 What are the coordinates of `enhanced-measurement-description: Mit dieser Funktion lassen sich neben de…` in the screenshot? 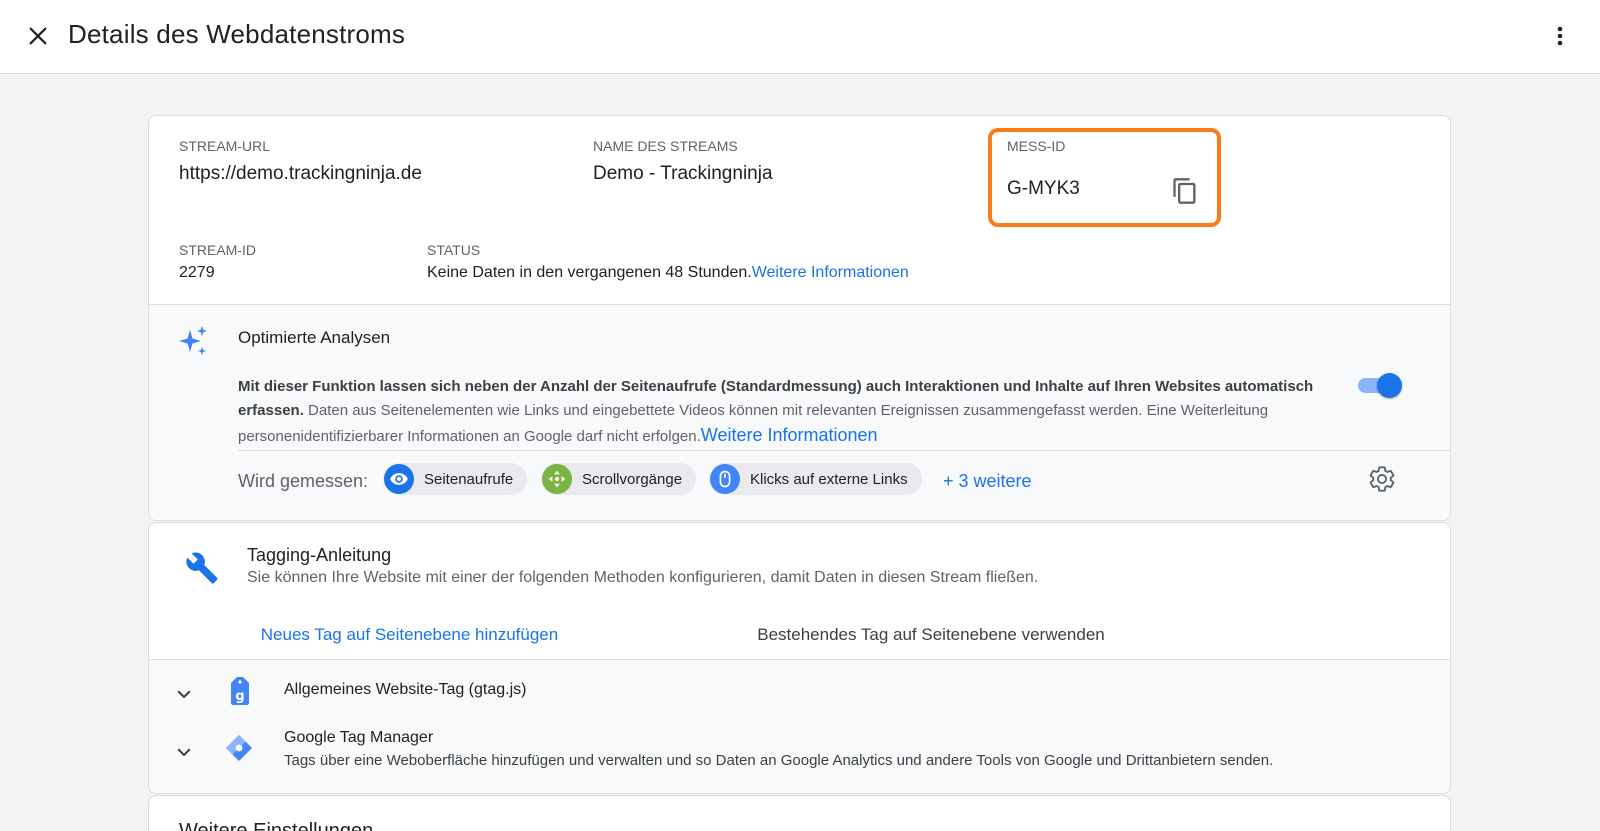 It's located at (793, 412).